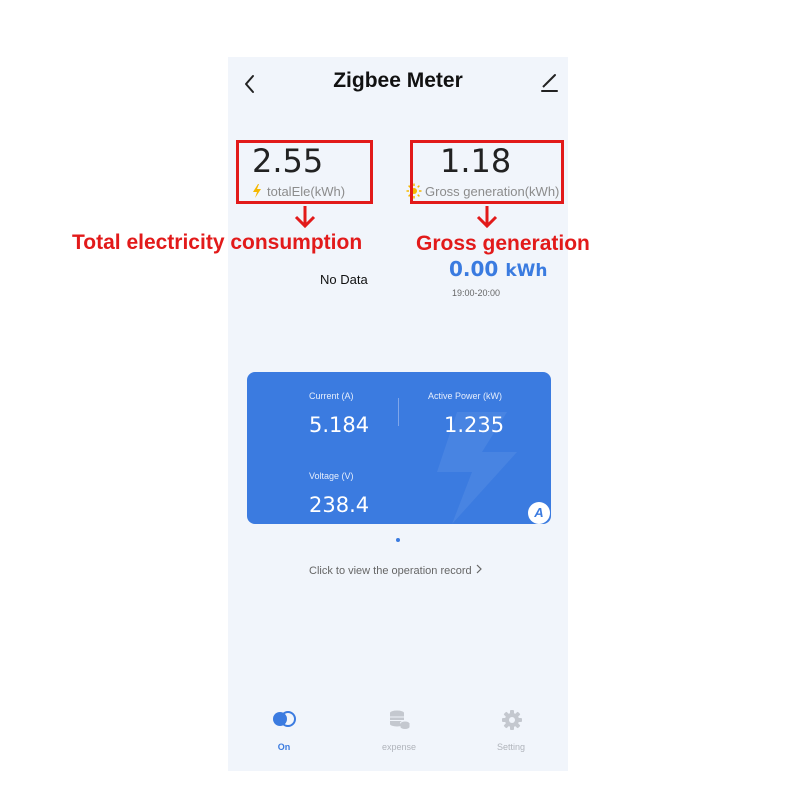 The image size is (800, 800). What do you see at coordinates (526, 271) in the screenshot?
I see `generation-unit: kWh` at bounding box center [526, 271].